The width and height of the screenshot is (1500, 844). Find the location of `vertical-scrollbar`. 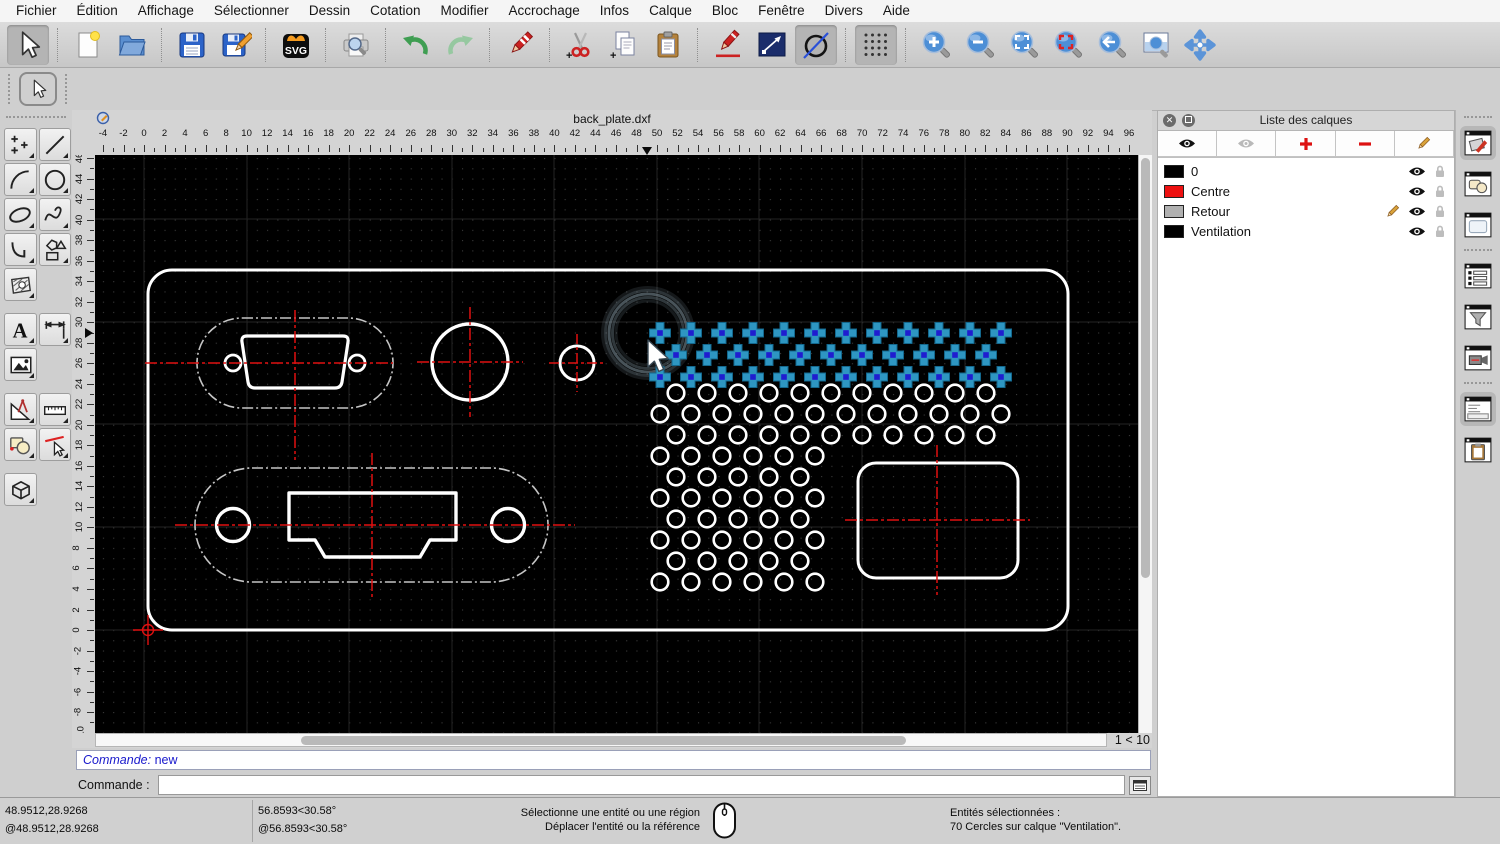

vertical-scrollbar is located at coordinates (1145, 444).